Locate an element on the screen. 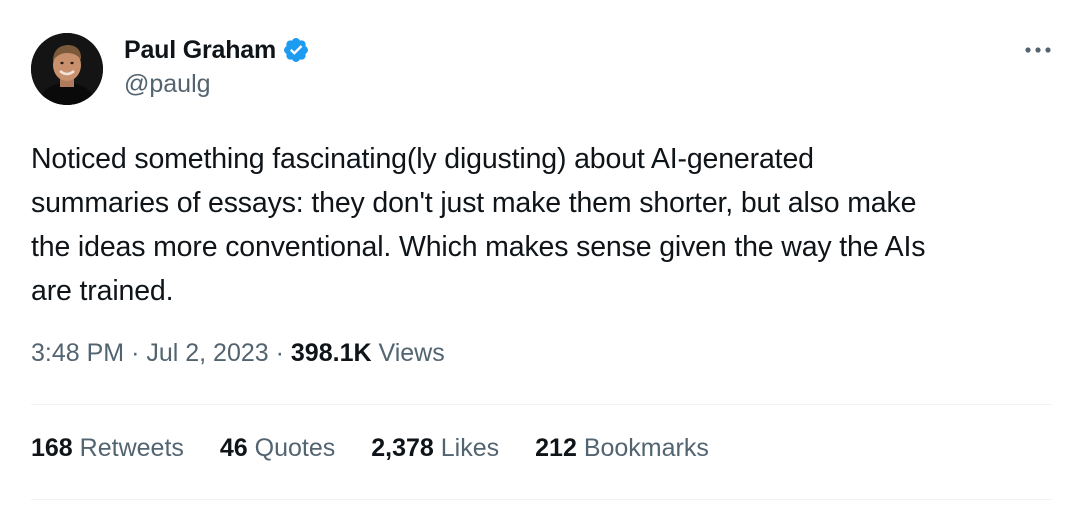 This screenshot has height=506, width=1080. likes-label: Likes is located at coordinates (470, 448).